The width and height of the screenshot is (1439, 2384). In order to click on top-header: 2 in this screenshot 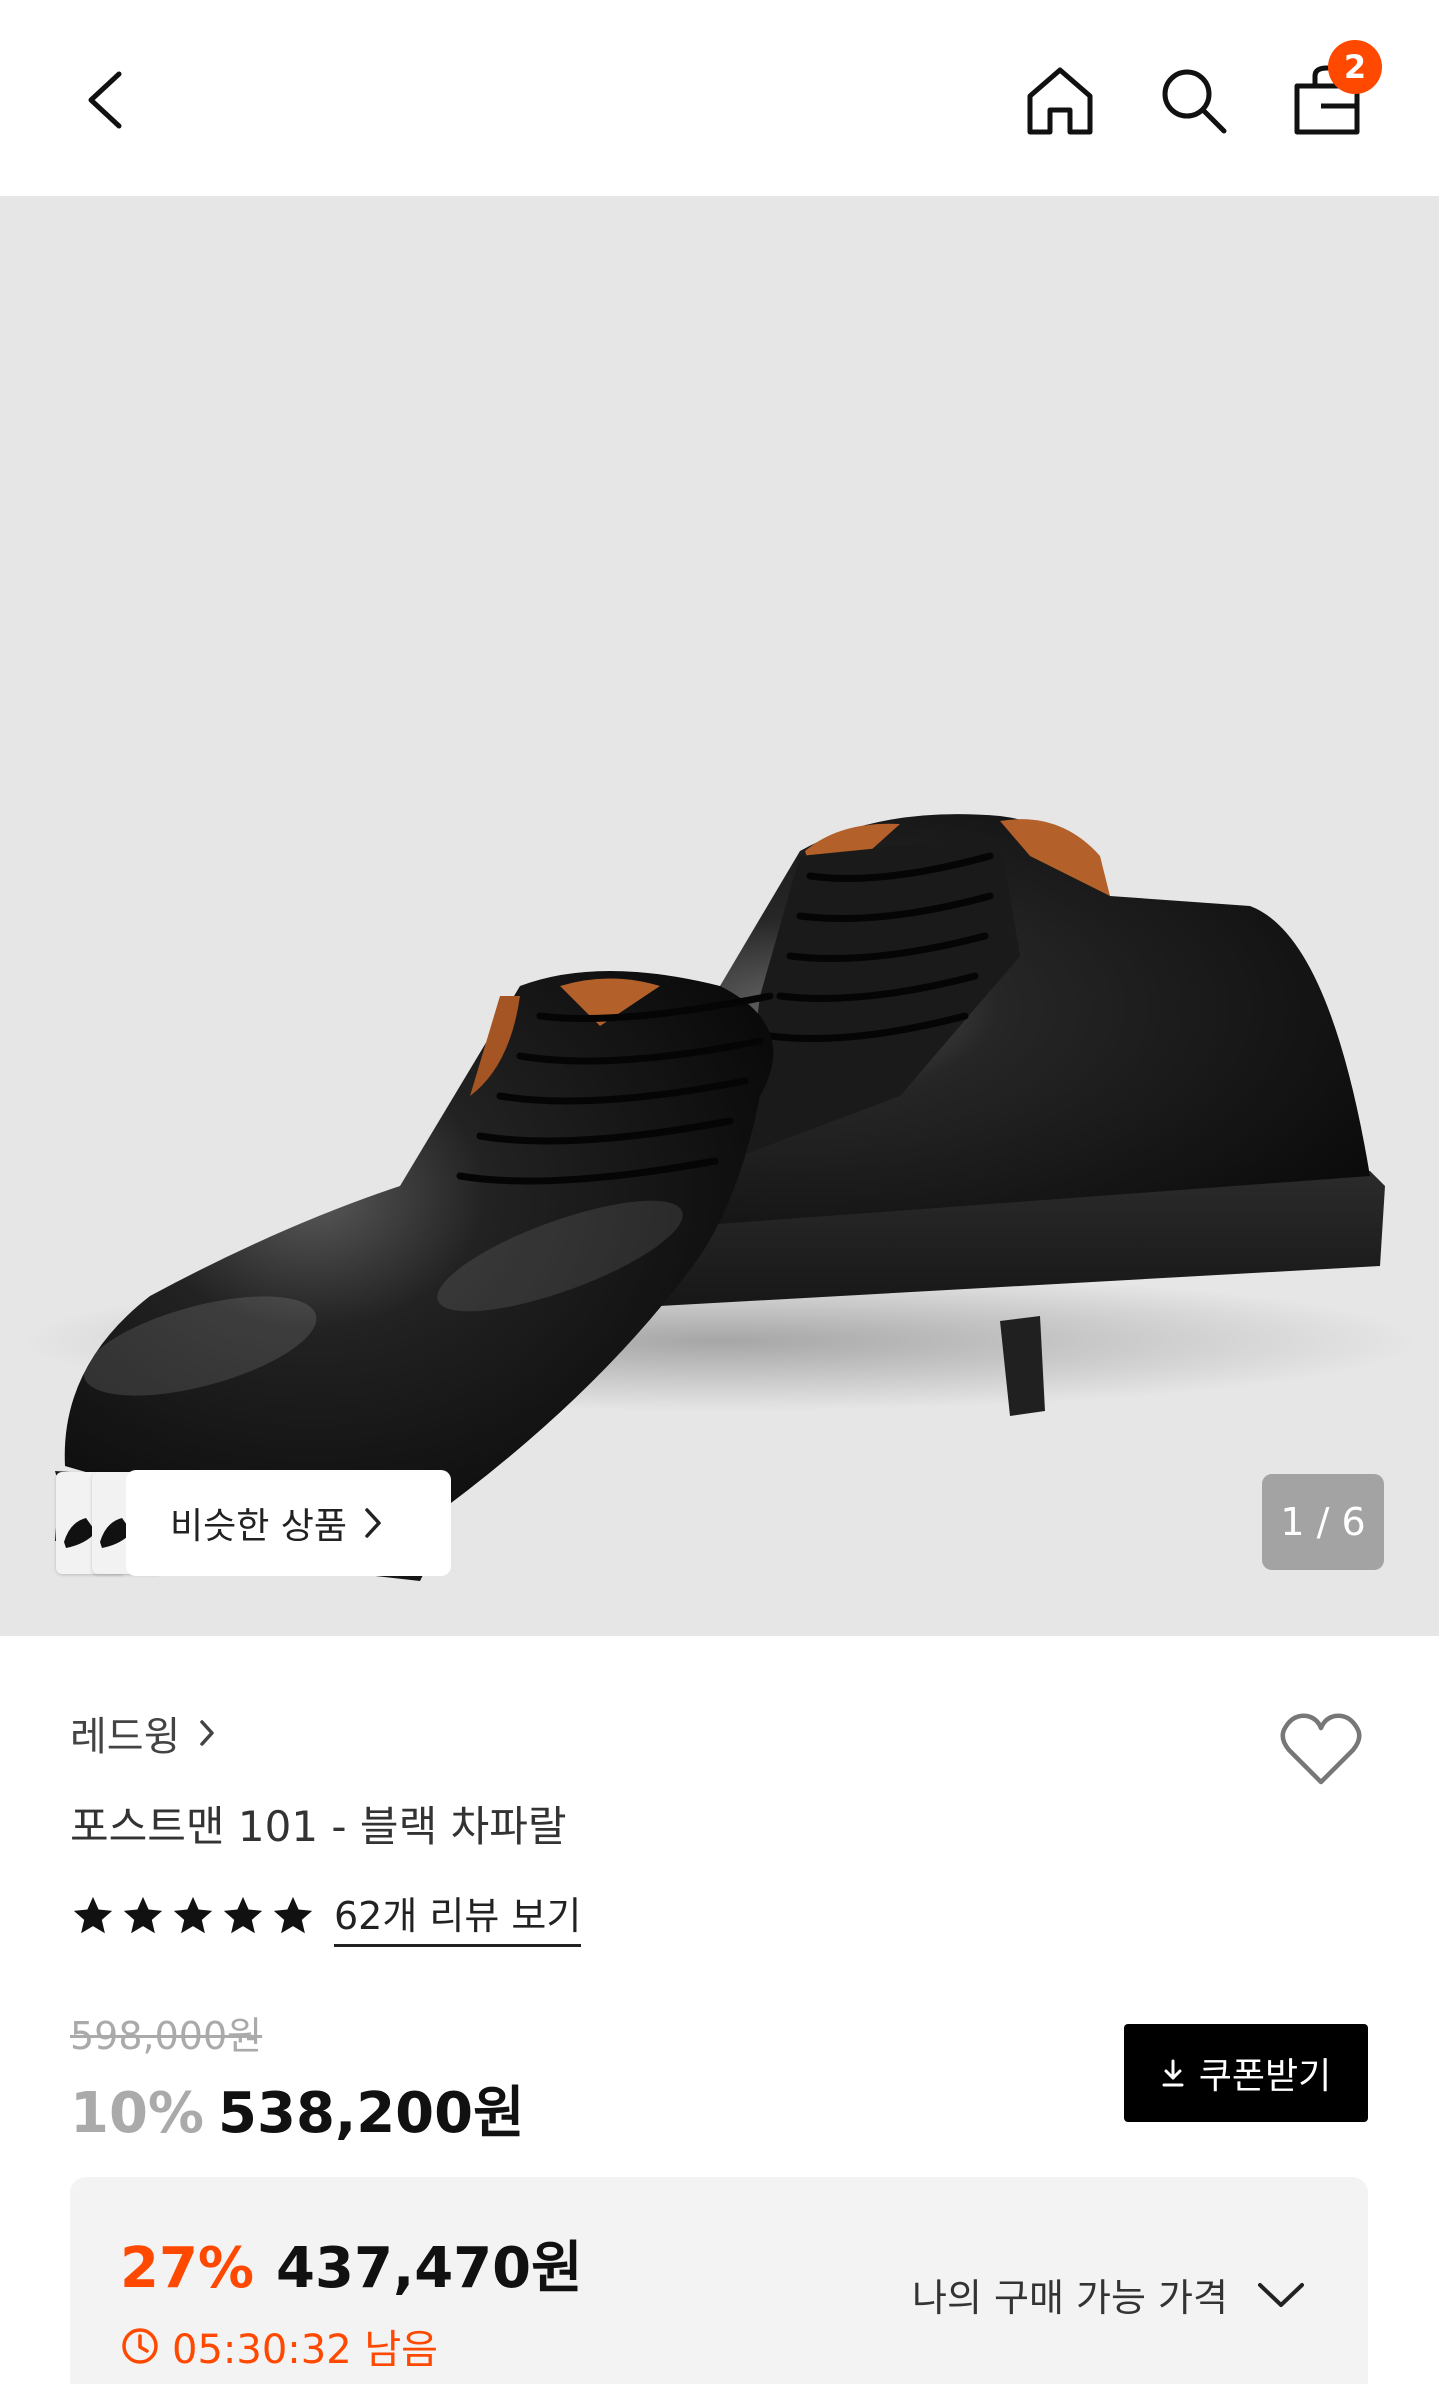, I will do `click(719, 98)`.